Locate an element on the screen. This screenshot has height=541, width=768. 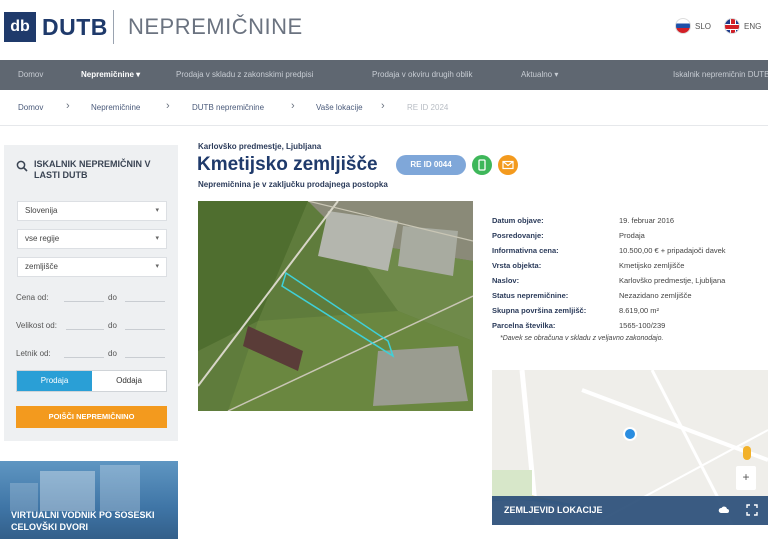
breadcrumb-domov: Domov is located at coordinates (30, 107).